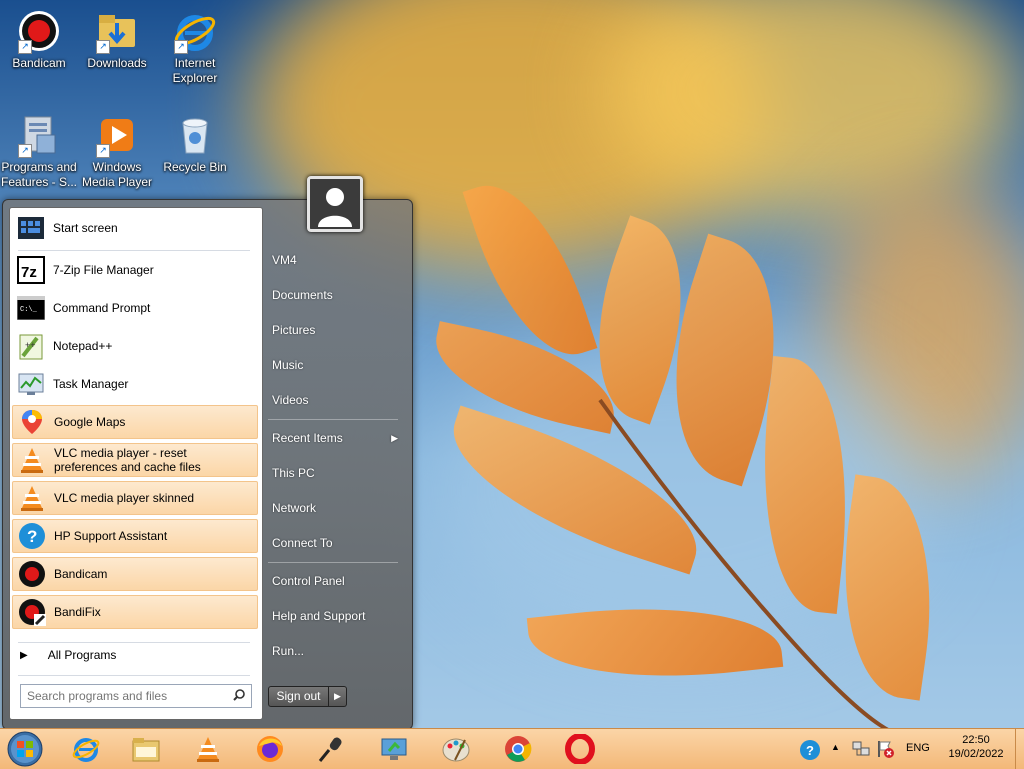  I want to click on taskbar-paint, so click(456, 749).